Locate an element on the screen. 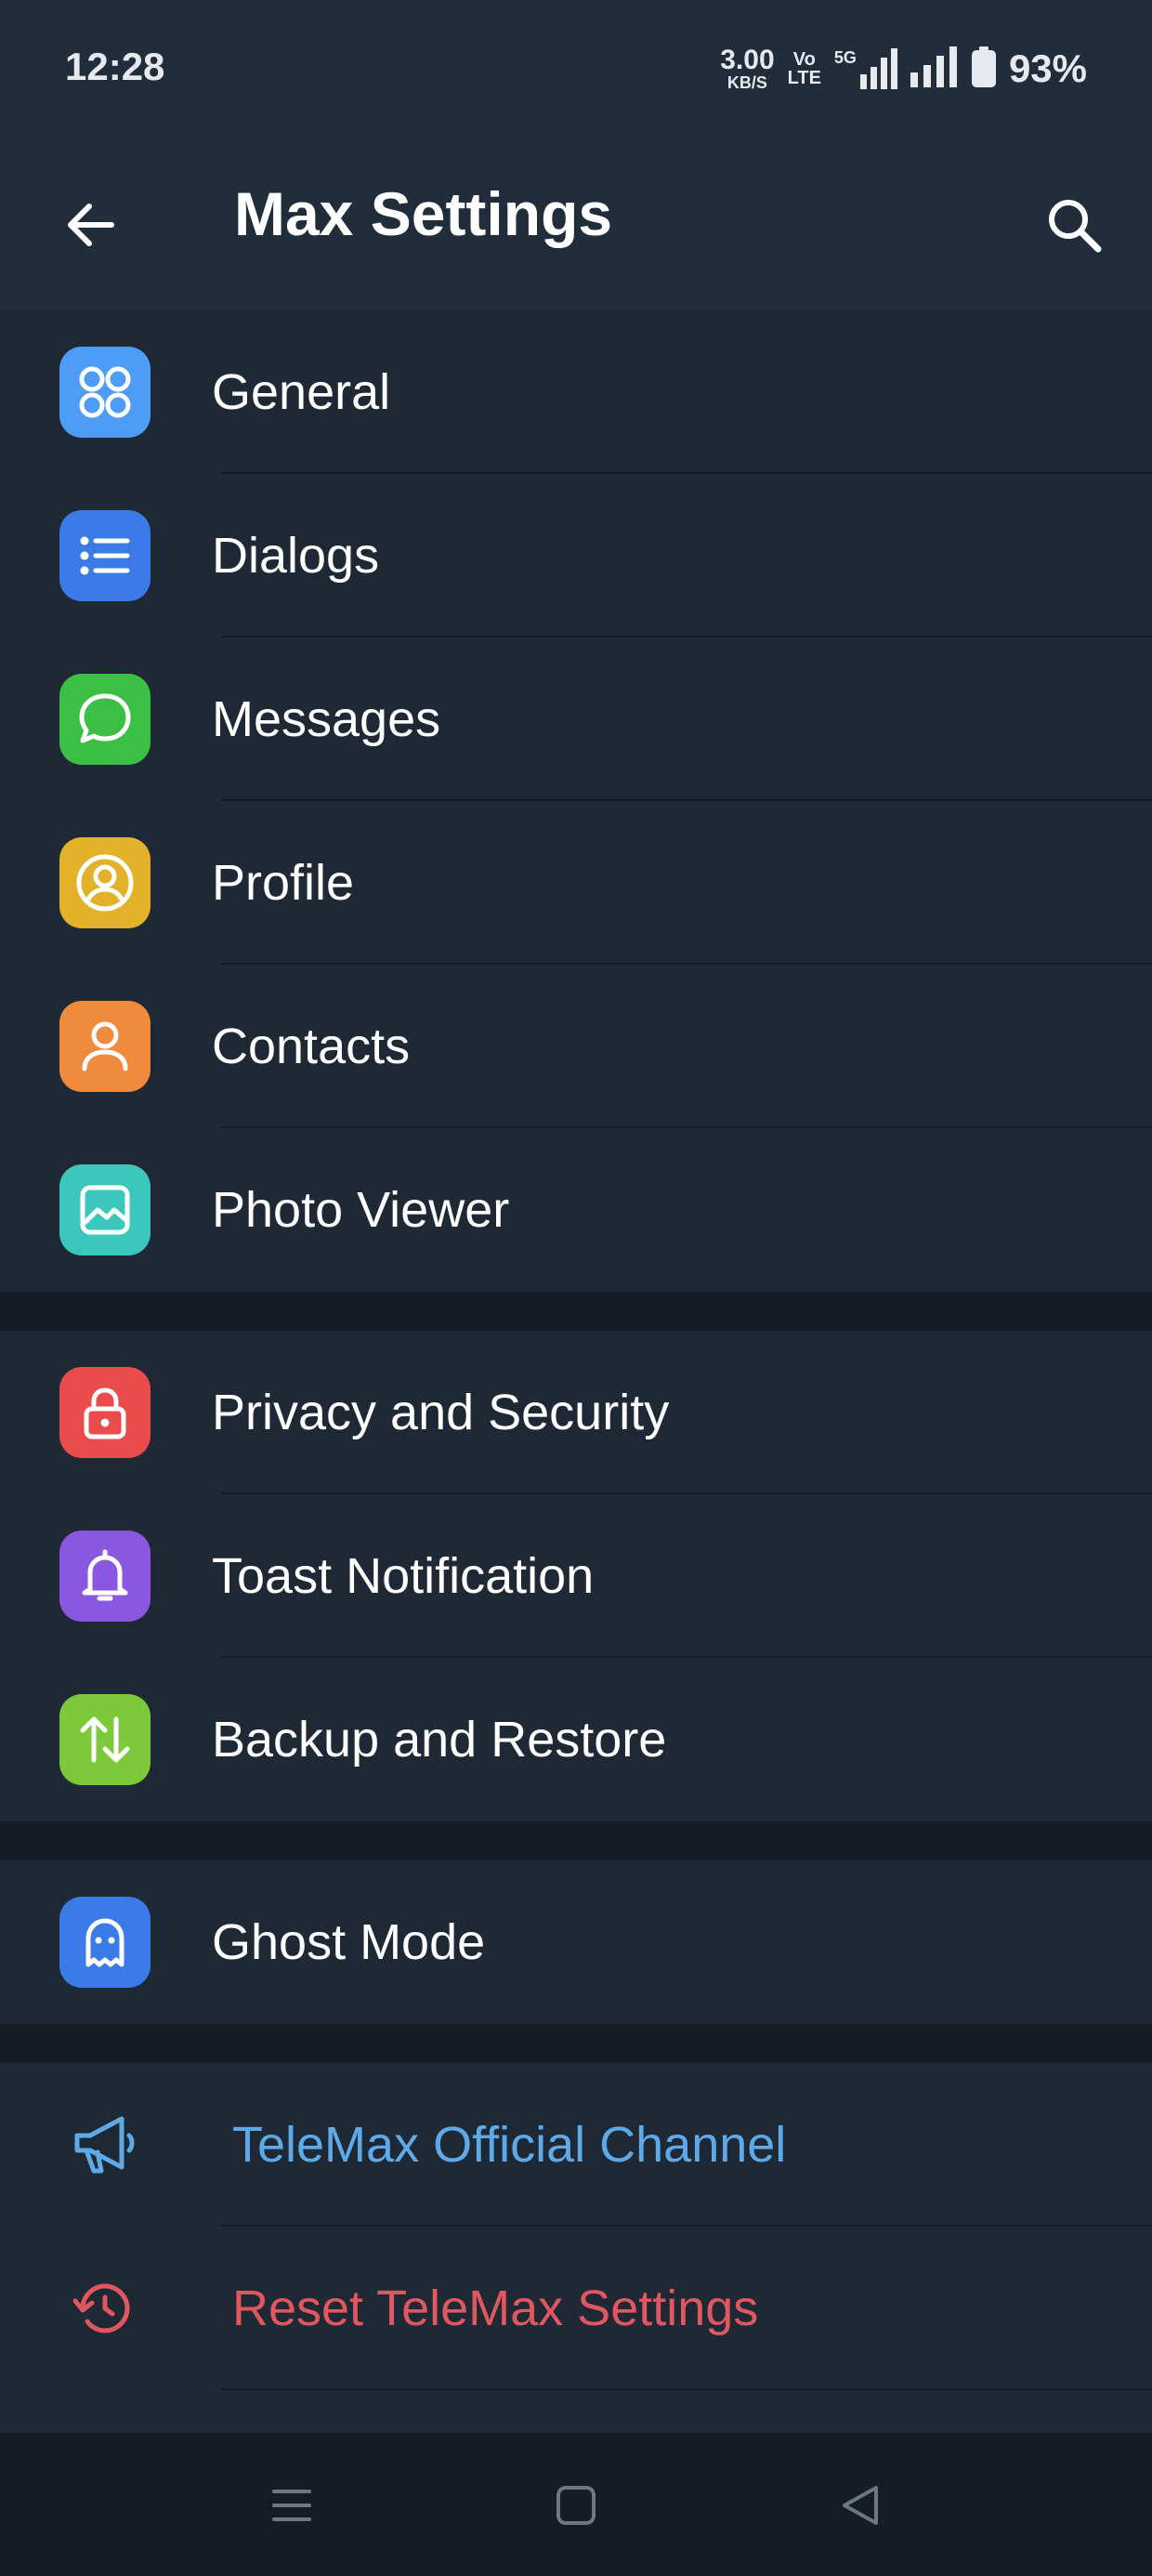 Image resolution: width=1152 pixels, height=2576 pixels. settings-item-label: Photo Viewer is located at coordinates (361, 1210).